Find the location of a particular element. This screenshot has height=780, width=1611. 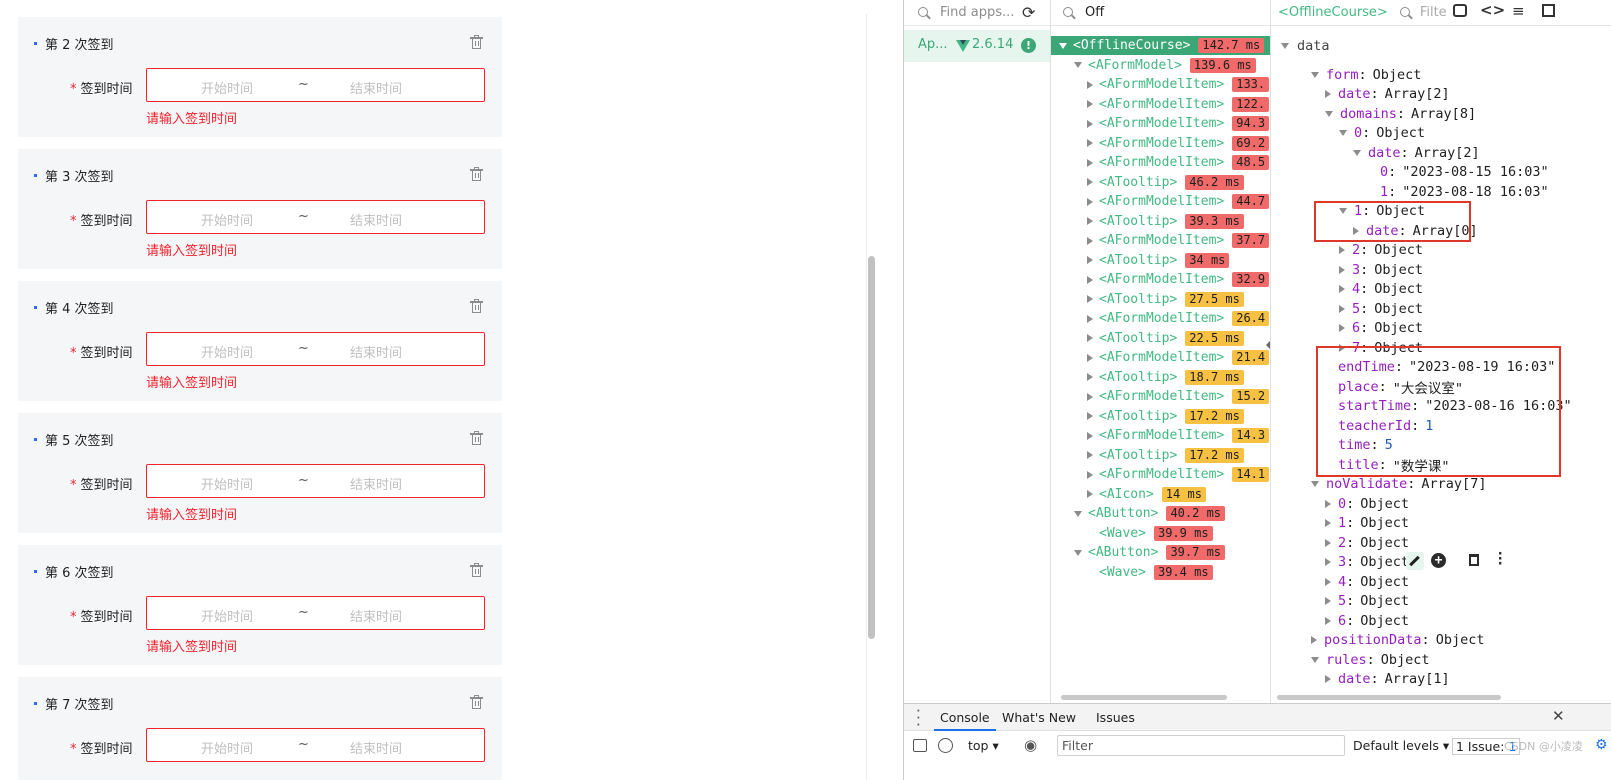

page-scrollbar is located at coordinates (871, 447).